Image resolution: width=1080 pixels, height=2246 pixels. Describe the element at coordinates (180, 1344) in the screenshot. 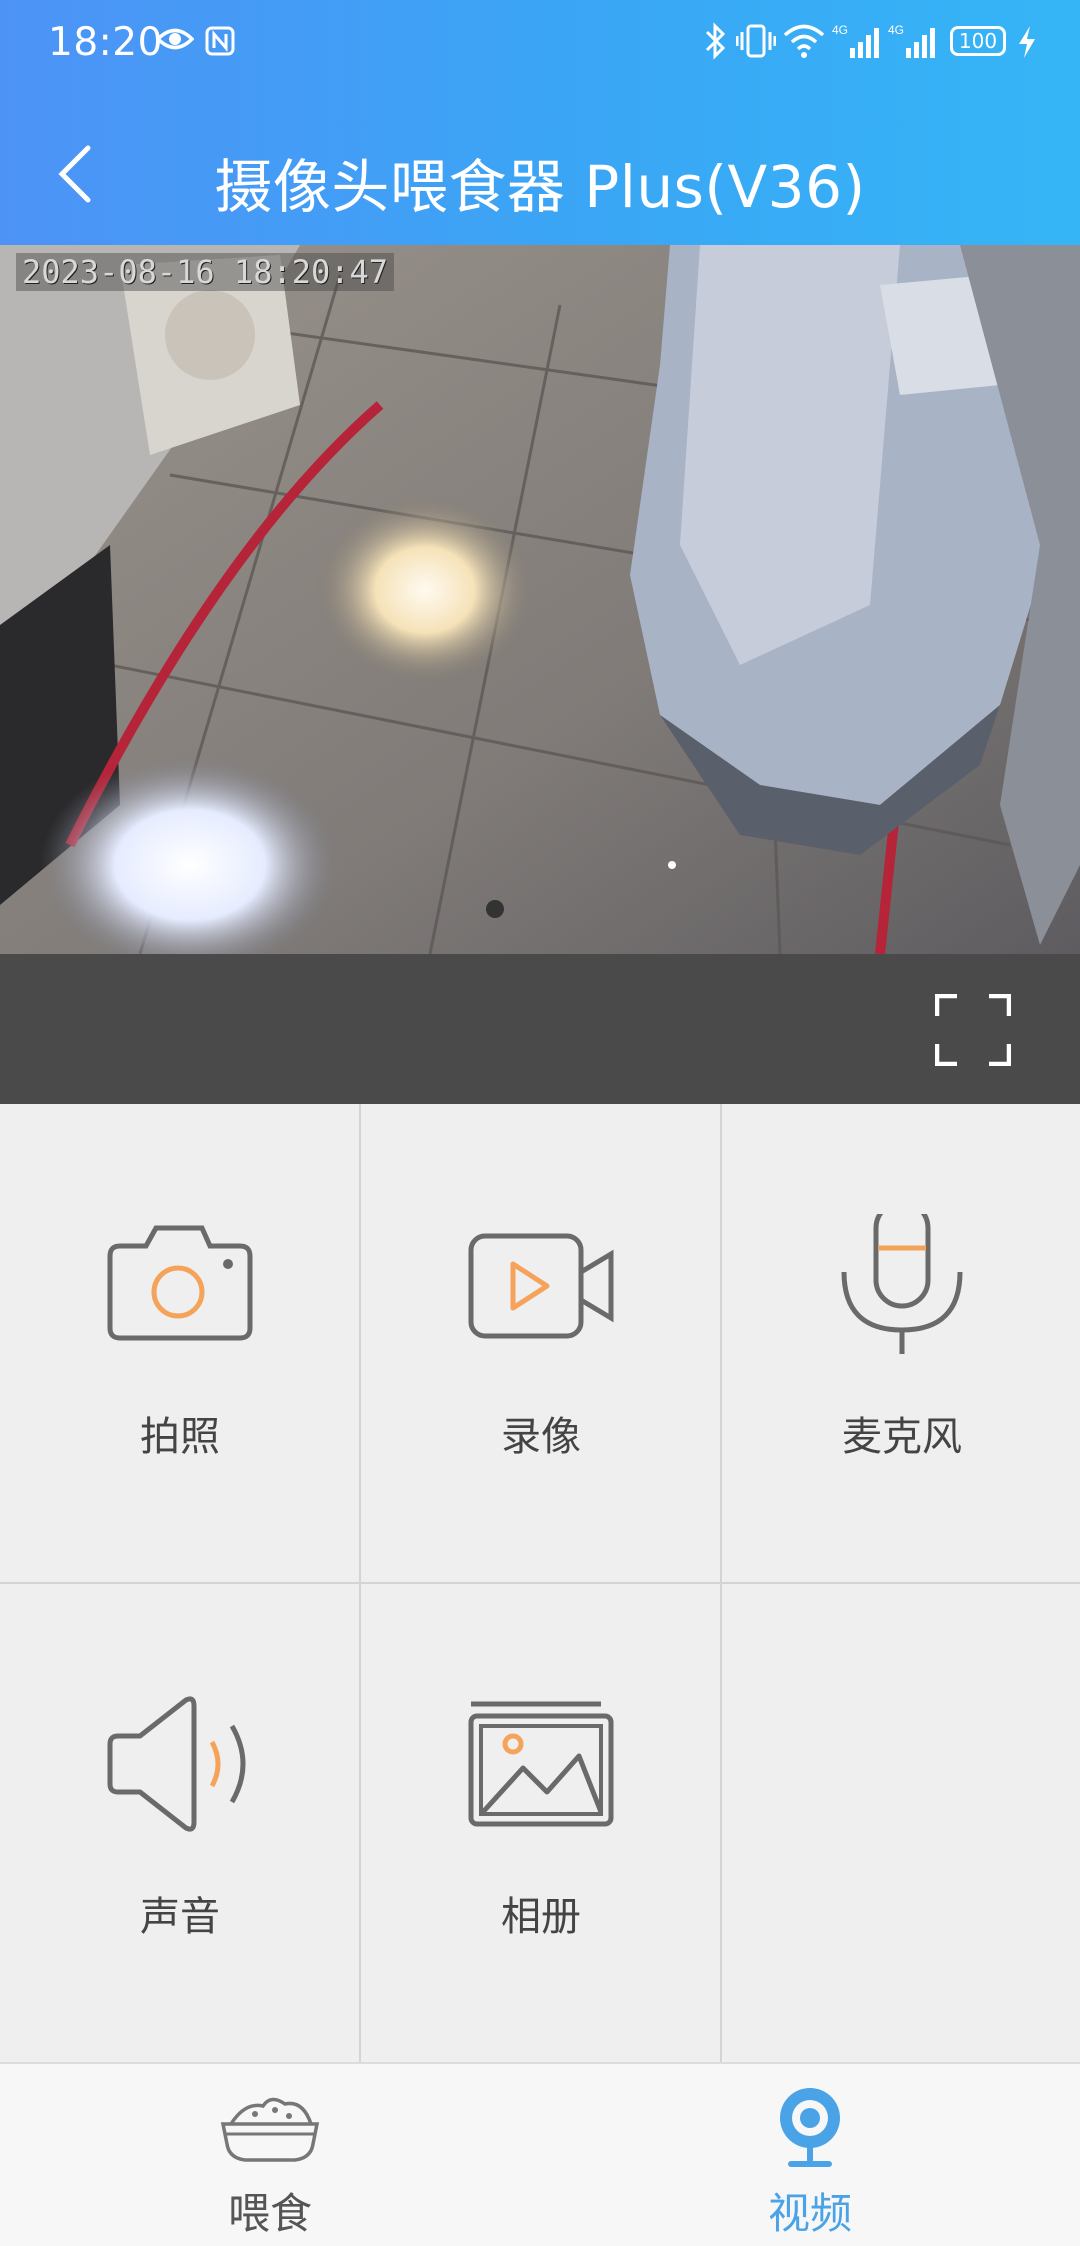

I see `photo-button: 拍照` at that location.